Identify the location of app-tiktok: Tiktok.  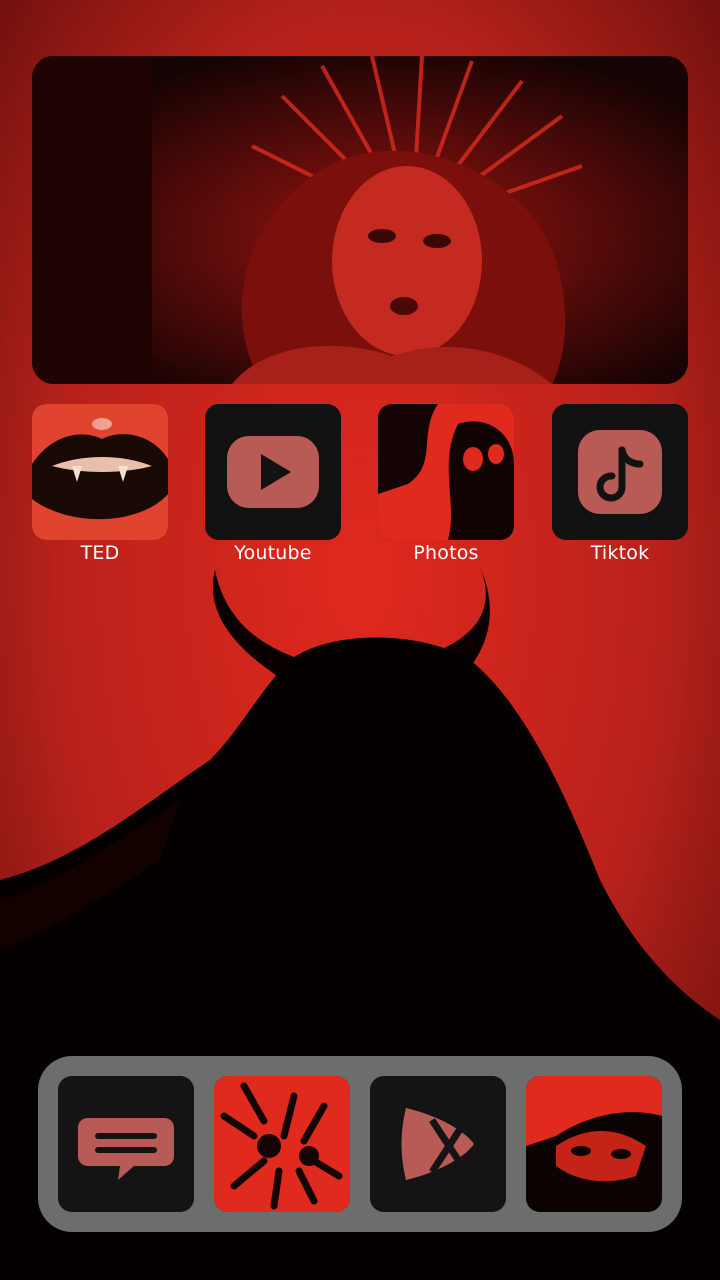
(620, 484).